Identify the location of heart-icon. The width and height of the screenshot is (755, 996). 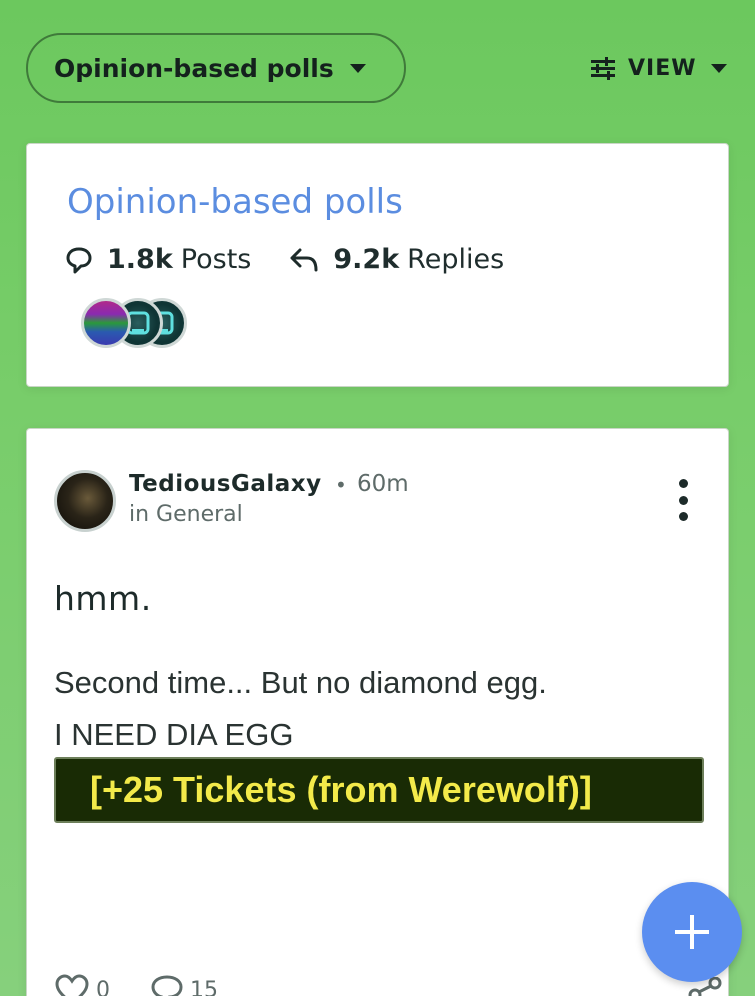
(72, 985).